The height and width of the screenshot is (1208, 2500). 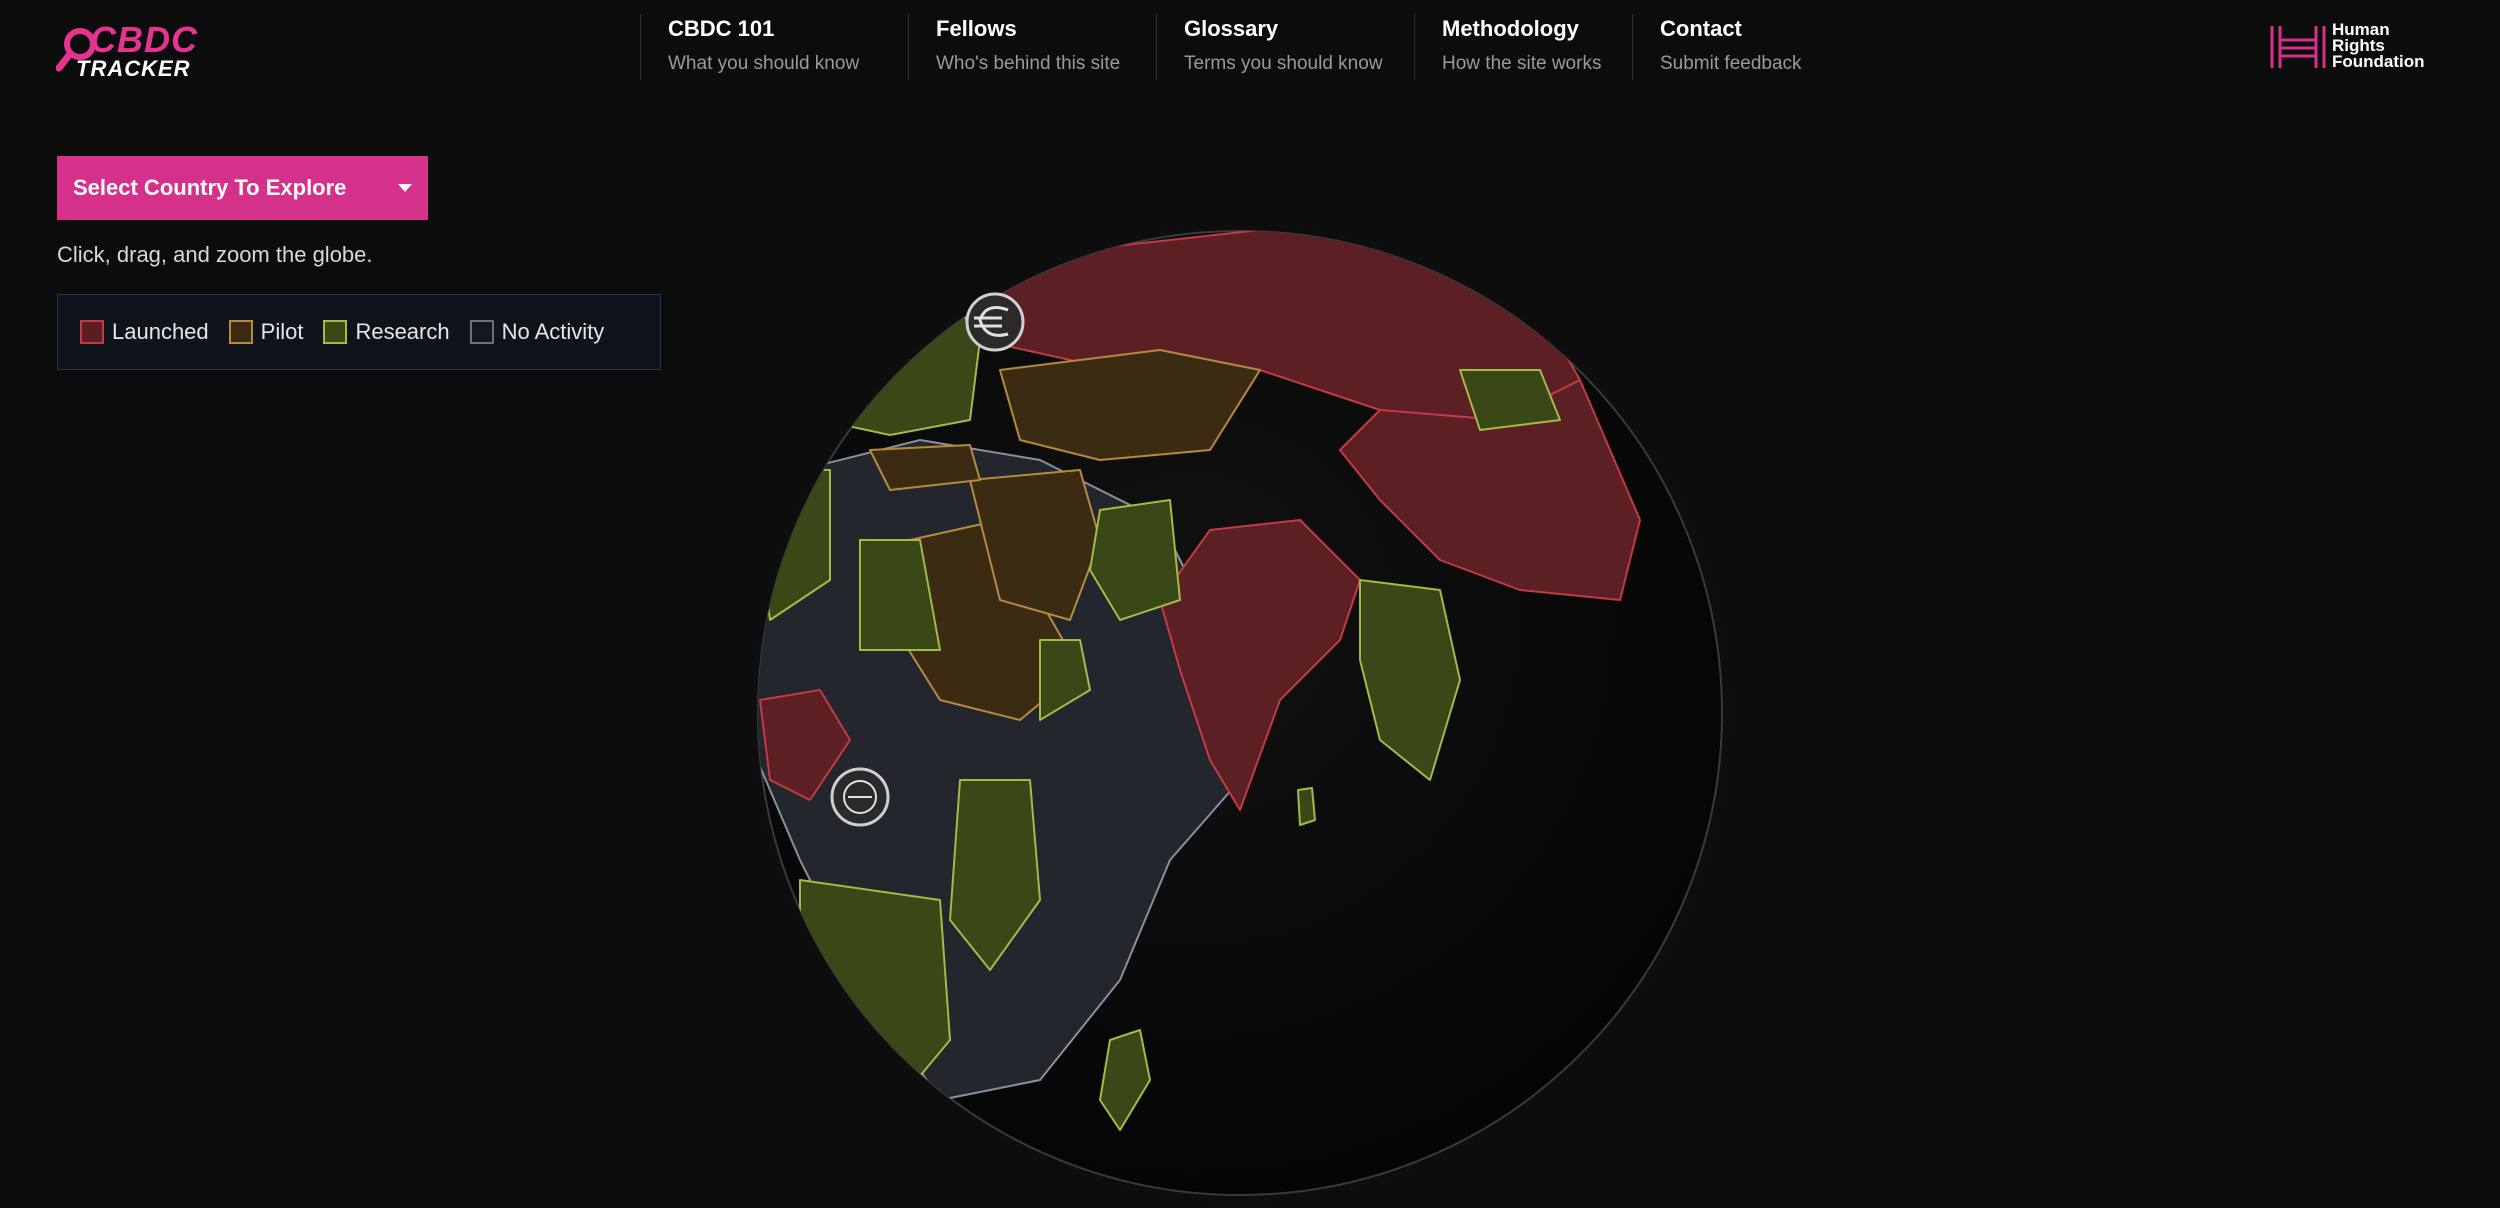 What do you see at coordinates (1028, 63) in the screenshot?
I see `nav-subtitle: Who's behind this site` at bounding box center [1028, 63].